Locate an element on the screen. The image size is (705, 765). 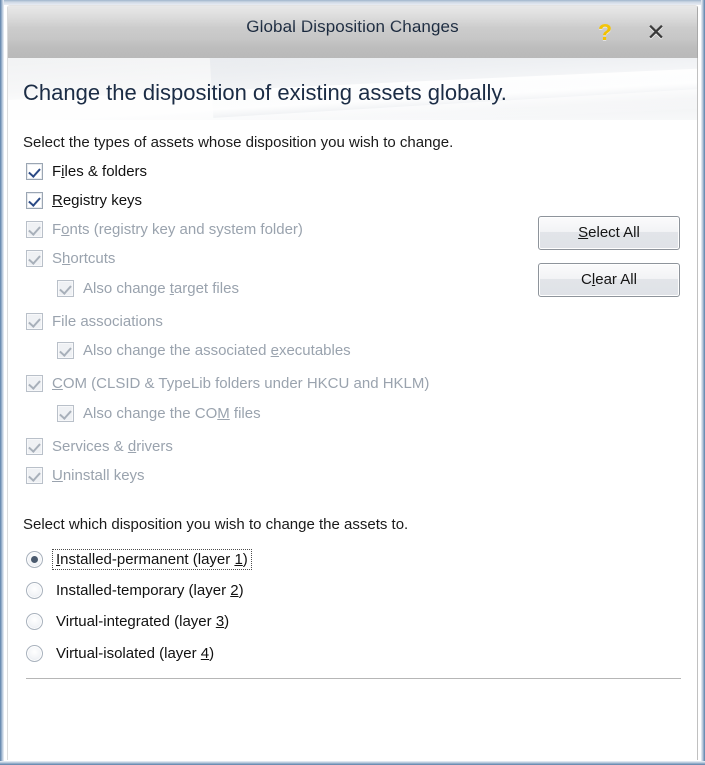
checkbox-label: Services & drivers is located at coordinates (112, 446).